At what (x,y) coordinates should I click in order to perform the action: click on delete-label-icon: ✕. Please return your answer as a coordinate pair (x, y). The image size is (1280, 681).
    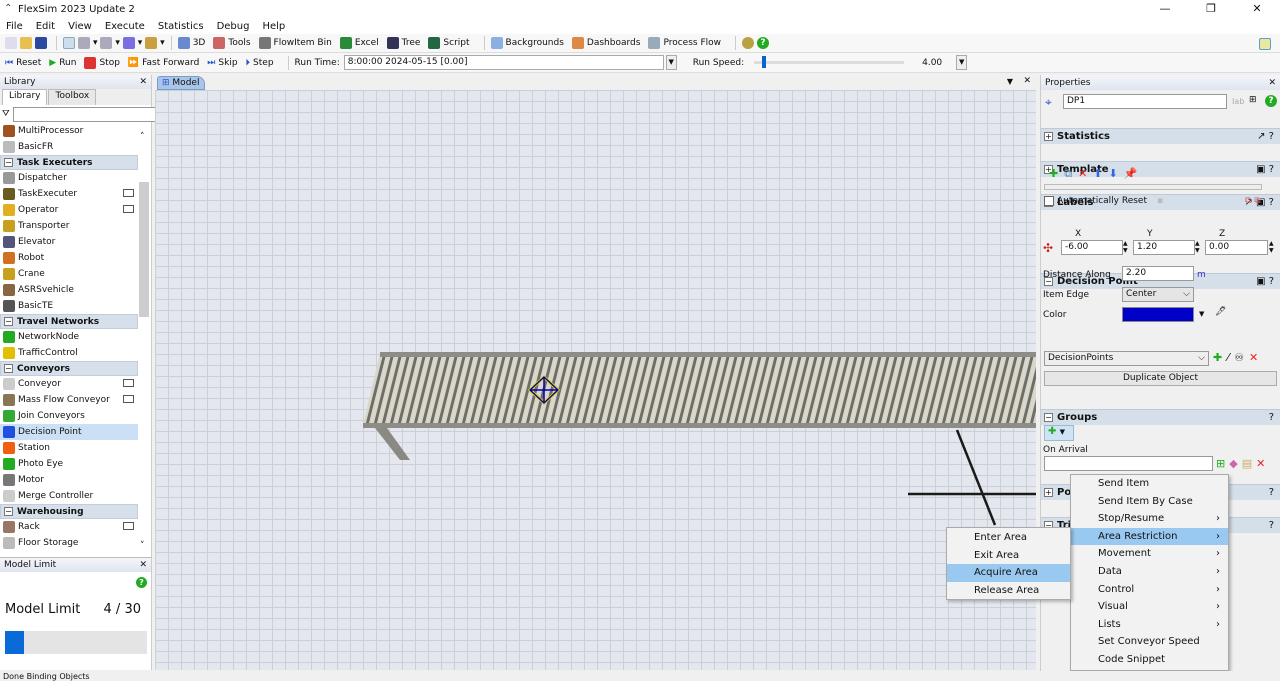
    Looking at the image, I should click on (1082, 174).